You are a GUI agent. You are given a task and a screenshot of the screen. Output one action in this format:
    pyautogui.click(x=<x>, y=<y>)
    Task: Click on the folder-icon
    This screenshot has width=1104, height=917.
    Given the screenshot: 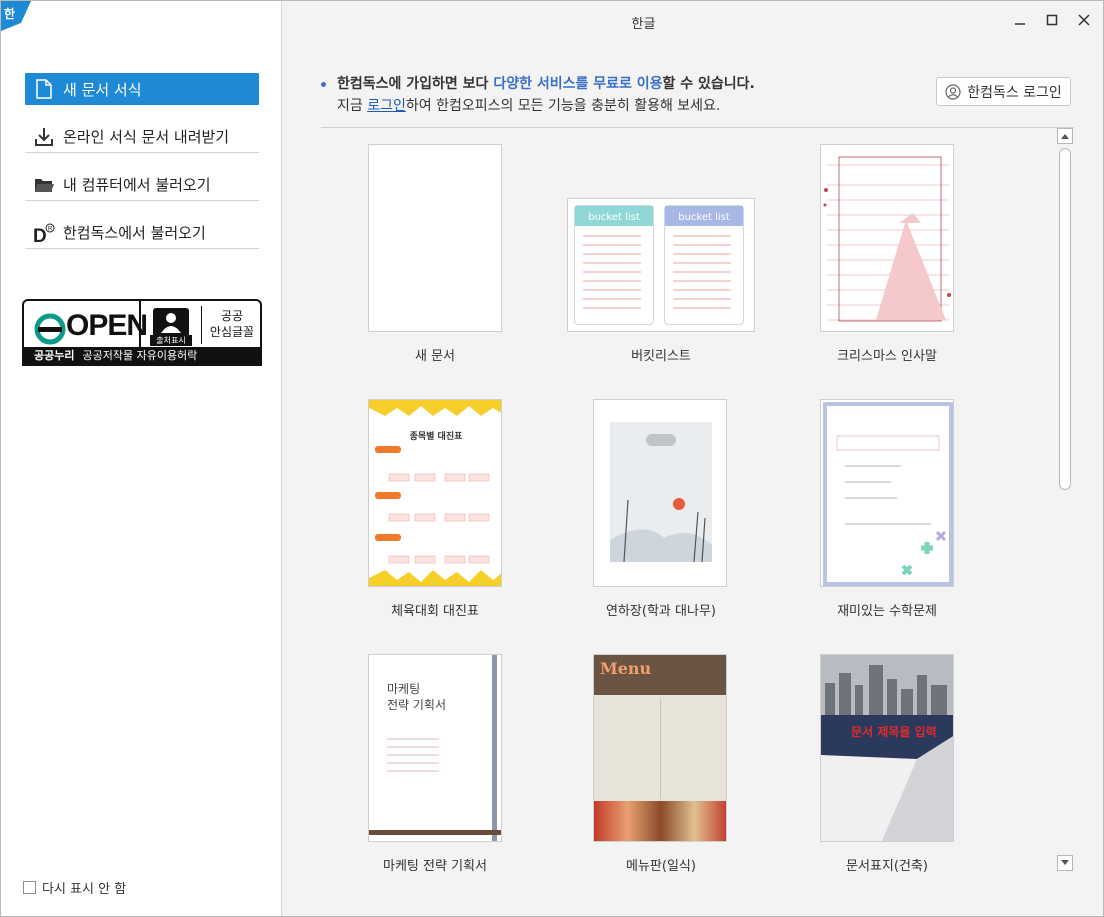 What is the action you would take?
    pyautogui.click(x=44, y=185)
    